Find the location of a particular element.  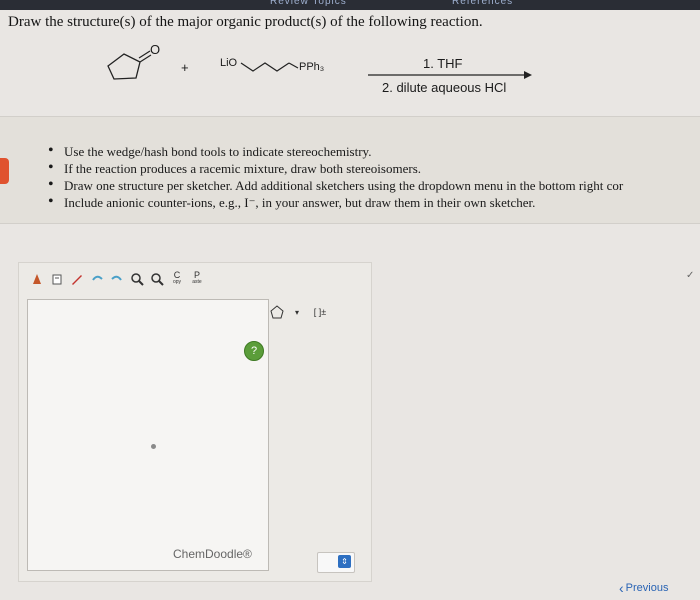

paste-sub-label: aste is located at coordinates (197, 282).